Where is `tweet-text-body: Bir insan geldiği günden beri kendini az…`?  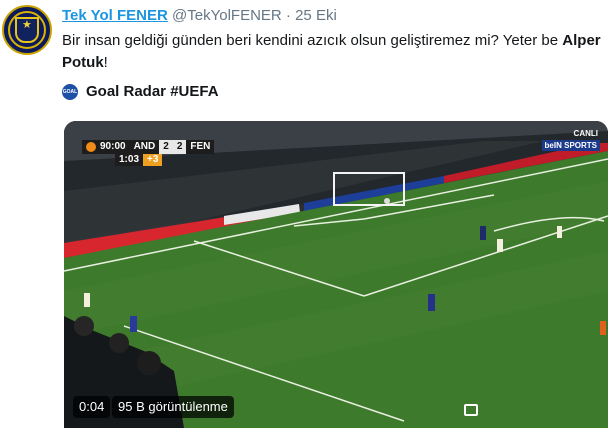
tweet-text-body: Bir insan geldiği günden beri kendini az… is located at coordinates (312, 40).